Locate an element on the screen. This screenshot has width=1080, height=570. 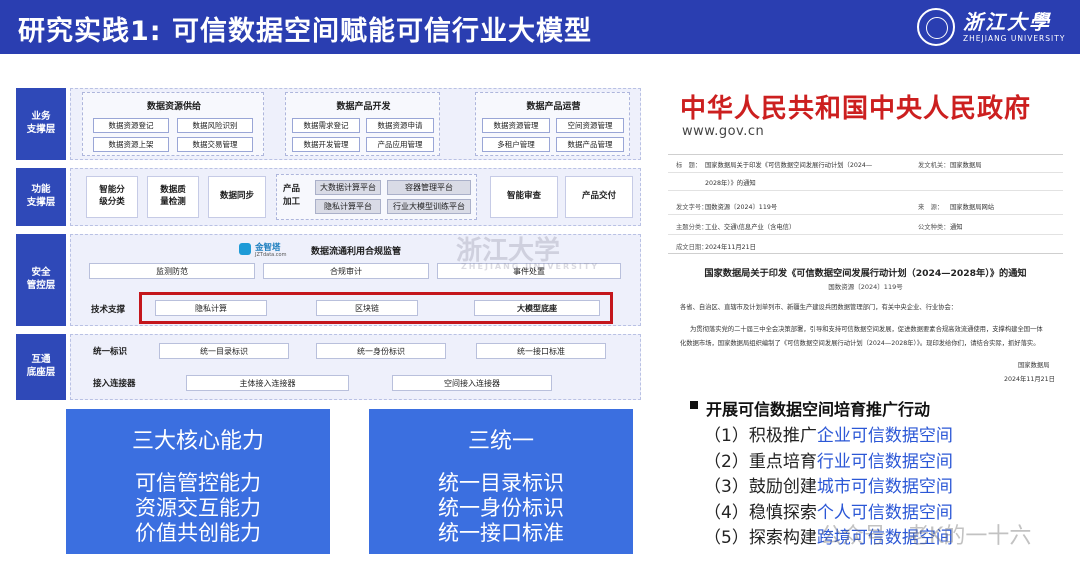
biz-chip: 产品应用管理 is located at coordinates (400, 144).